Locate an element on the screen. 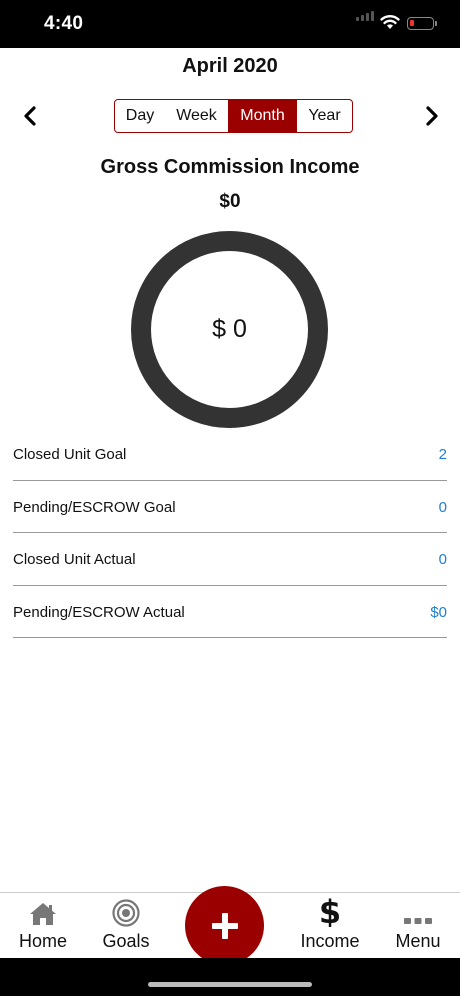  dollar-icon: $ is located at coordinates (330, 910).